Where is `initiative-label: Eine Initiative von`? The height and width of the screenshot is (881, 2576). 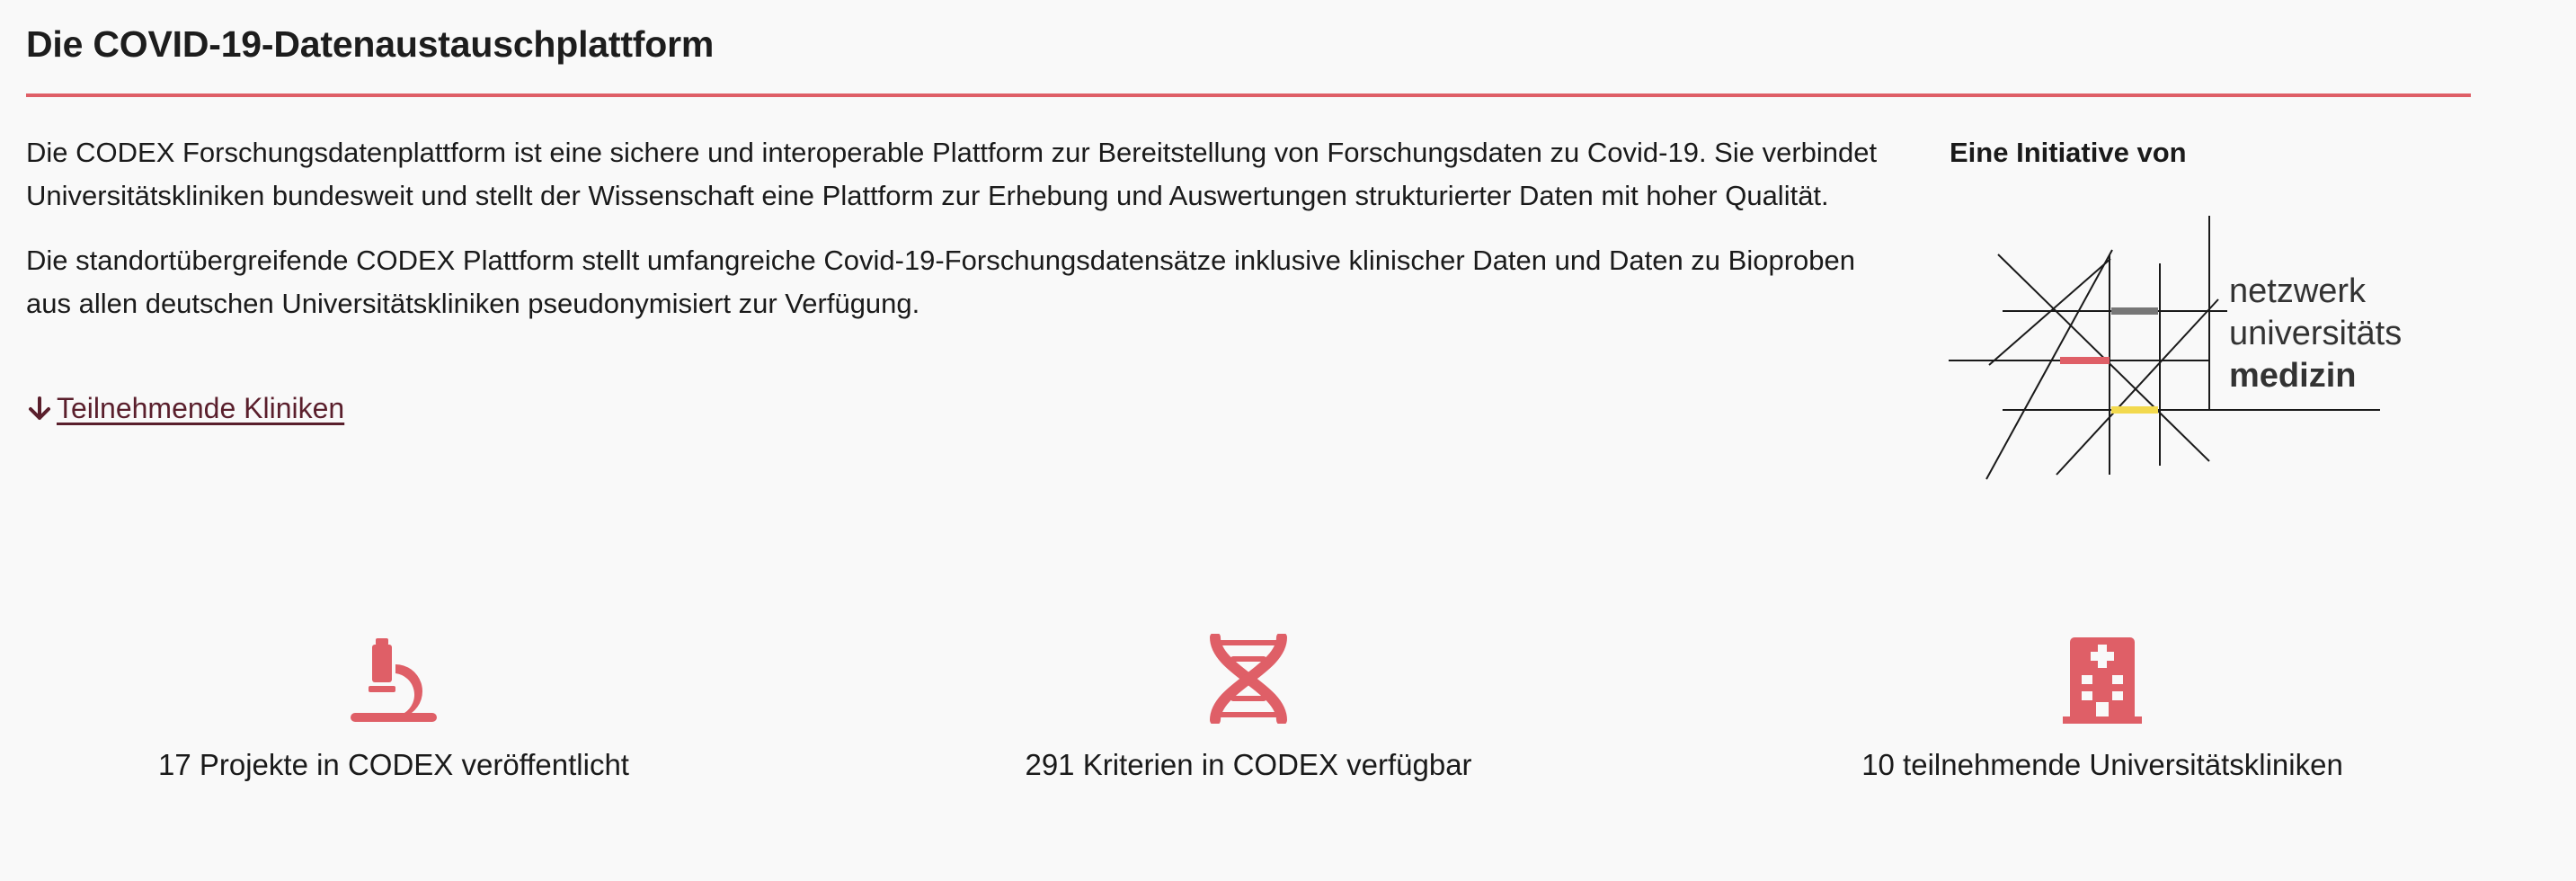 initiative-label: Eine Initiative von is located at coordinates (2068, 153).